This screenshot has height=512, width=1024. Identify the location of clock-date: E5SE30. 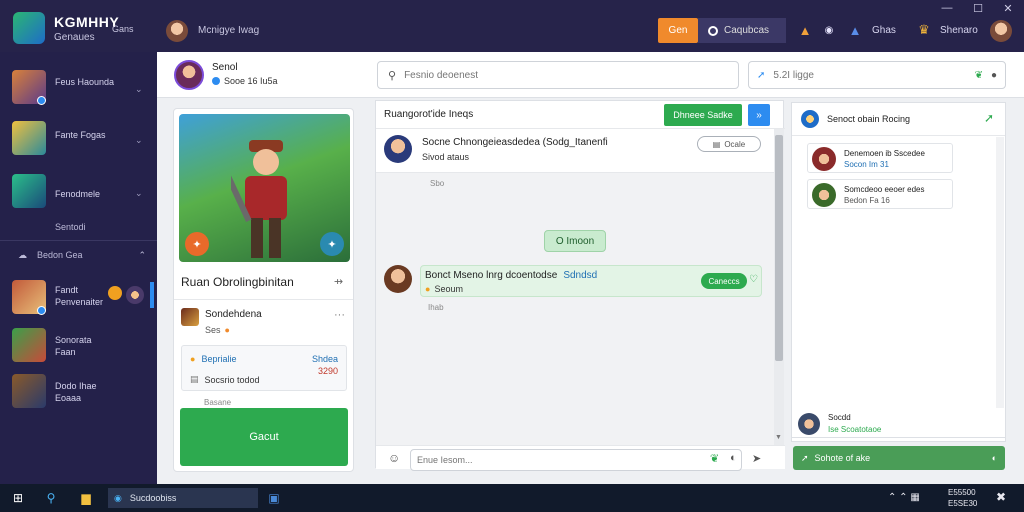
(963, 503).